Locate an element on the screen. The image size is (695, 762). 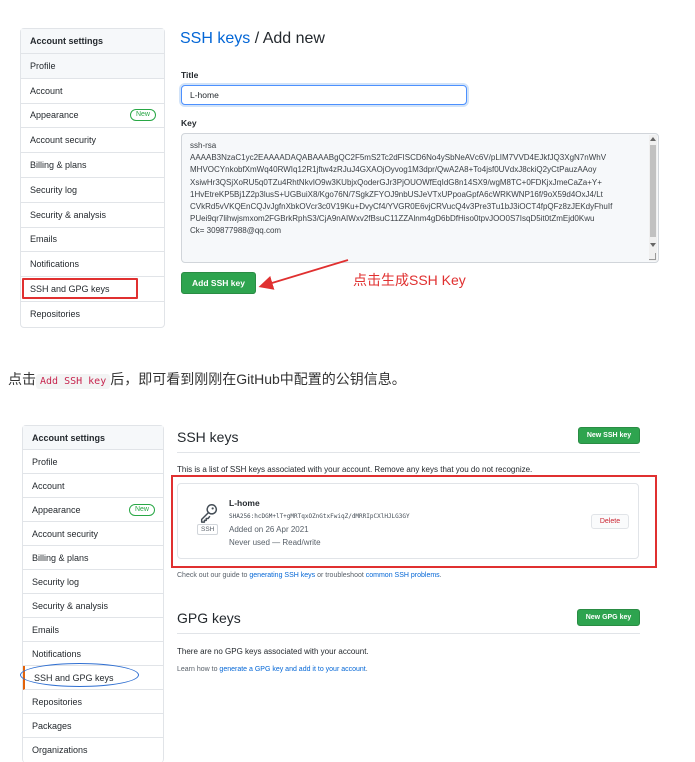
add-ssh-key-button: Add SSH key is located at coordinates (218, 283).